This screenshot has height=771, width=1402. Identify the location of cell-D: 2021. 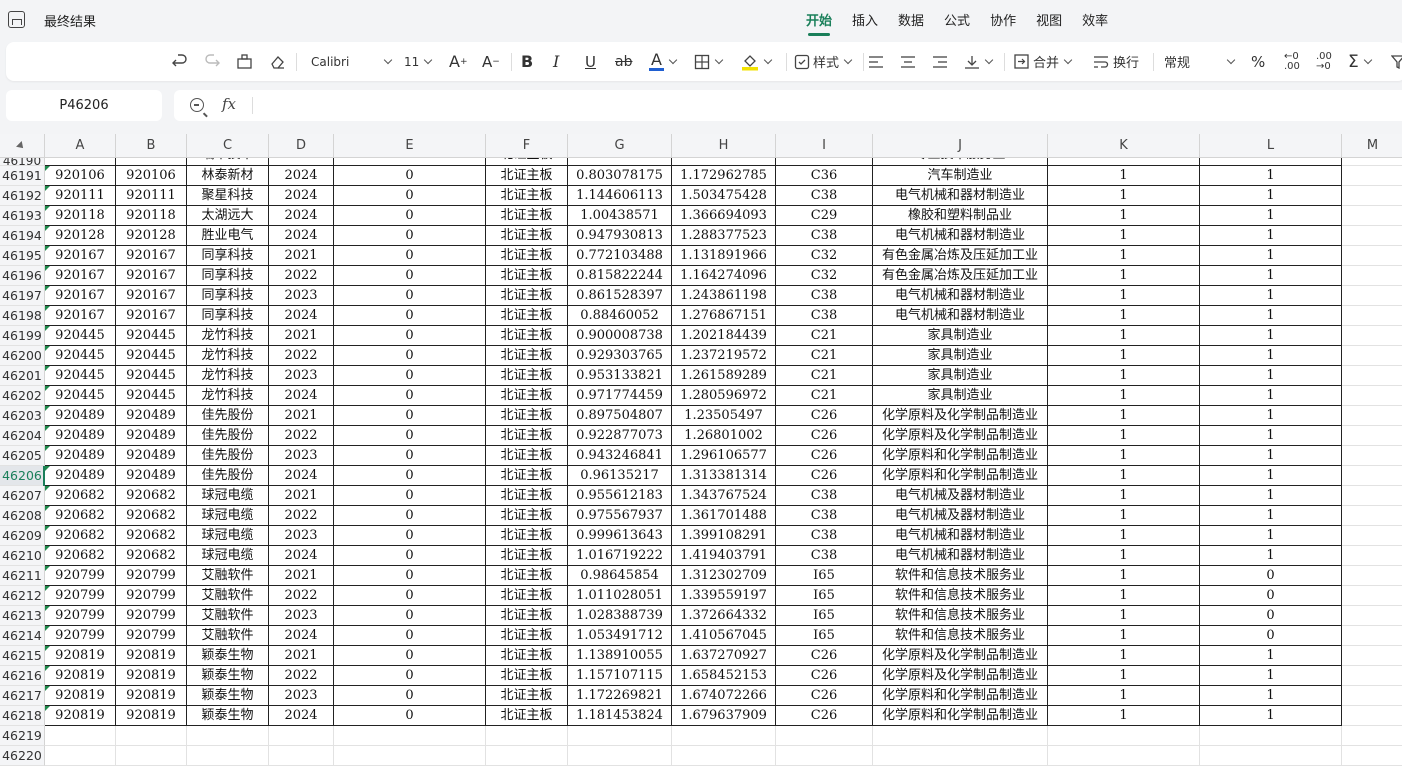
(301, 336).